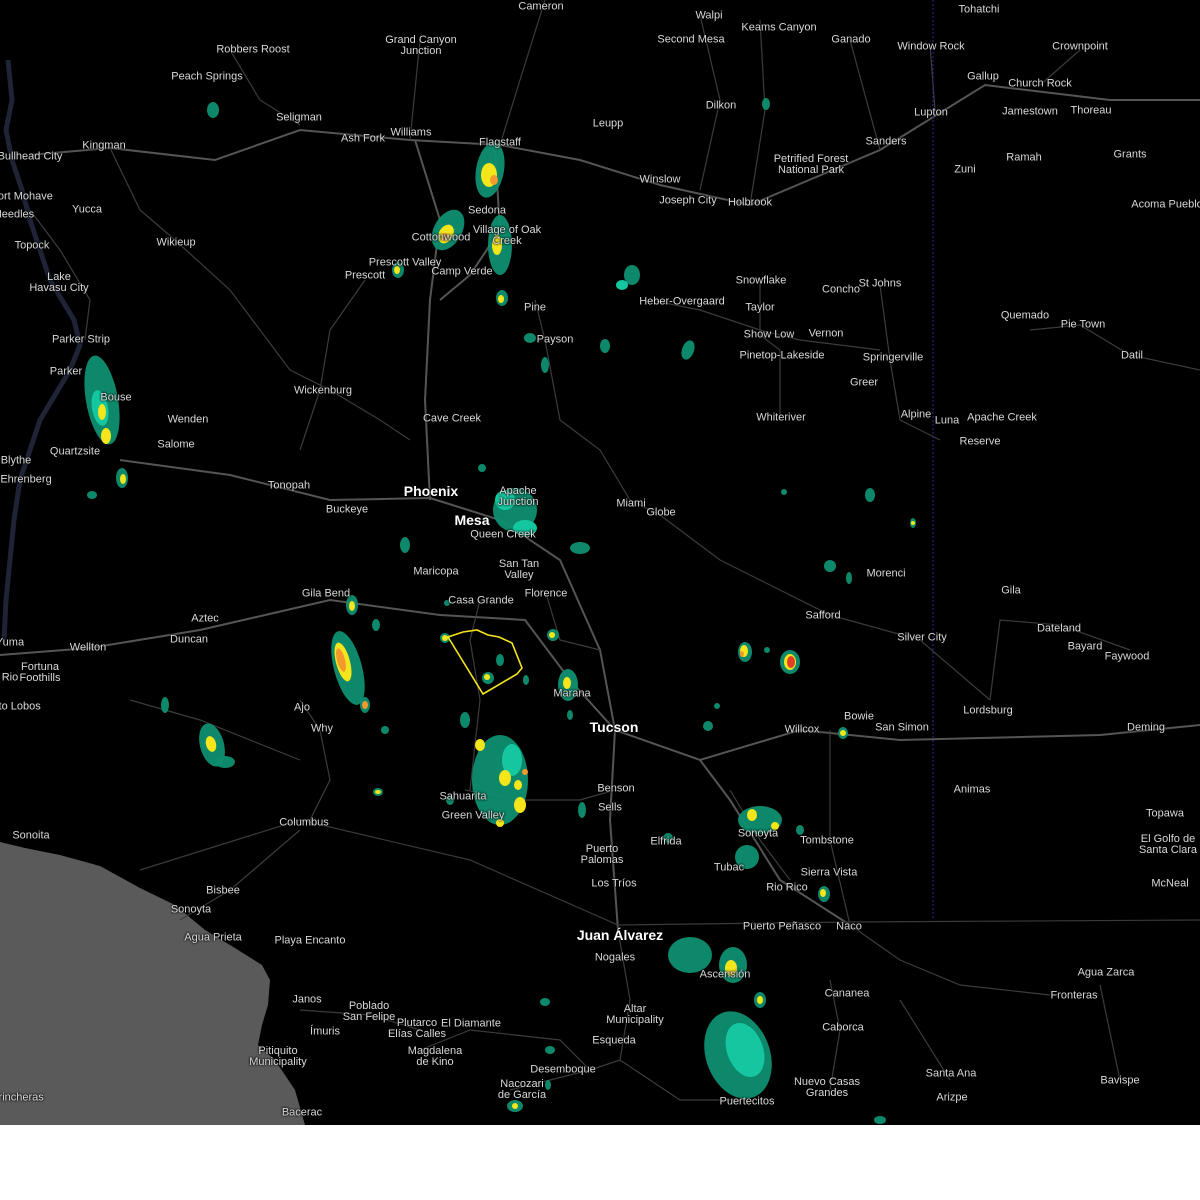  Describe the element at coordinates (20, 706) in the screenshot. I see `place-label: Puerto Lobos` at that location.